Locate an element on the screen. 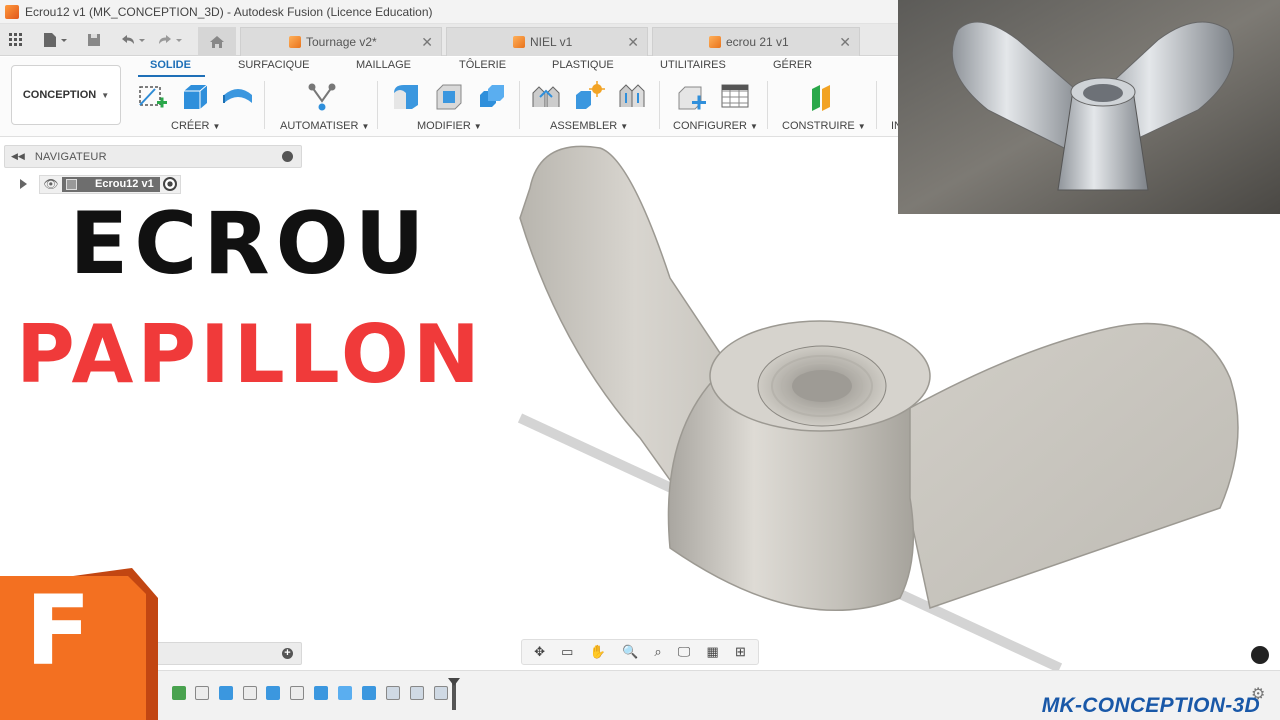  press-pull-icon is located at coordinates (406, 97).